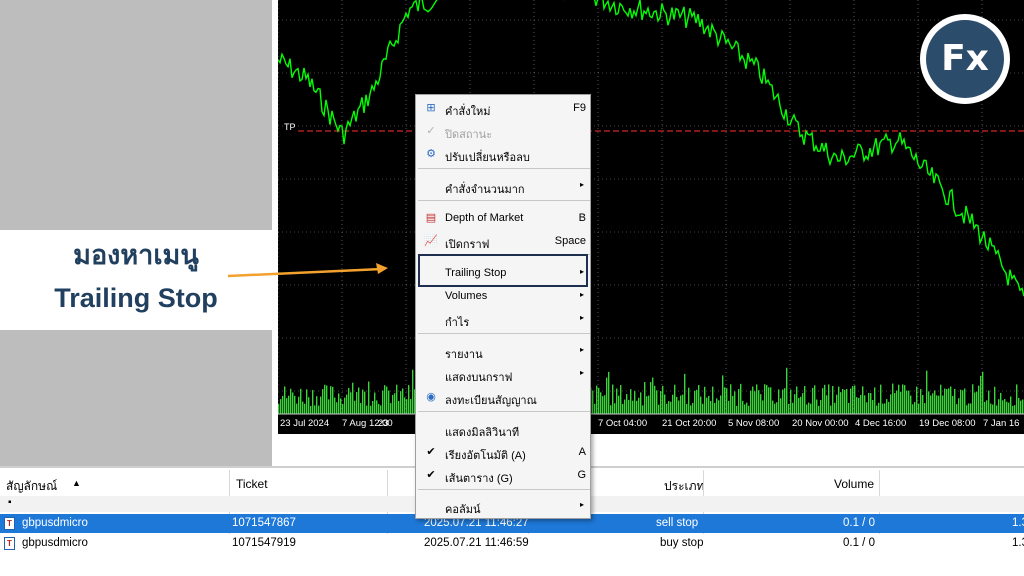 This screenshot has width=1024, height=576. Describe the element at coordinates (684, 486) in the screenshot. I see `column-header-type: ประเภท` at that location.